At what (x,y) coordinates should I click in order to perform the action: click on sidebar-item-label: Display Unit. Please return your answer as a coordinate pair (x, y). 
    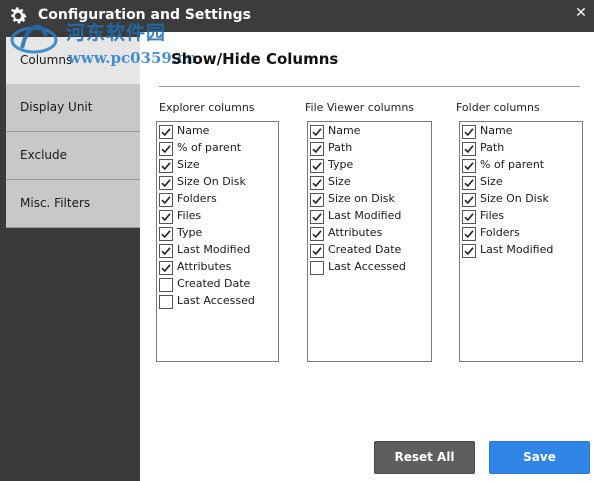
    Looking at the image, I should click on (56, 107).